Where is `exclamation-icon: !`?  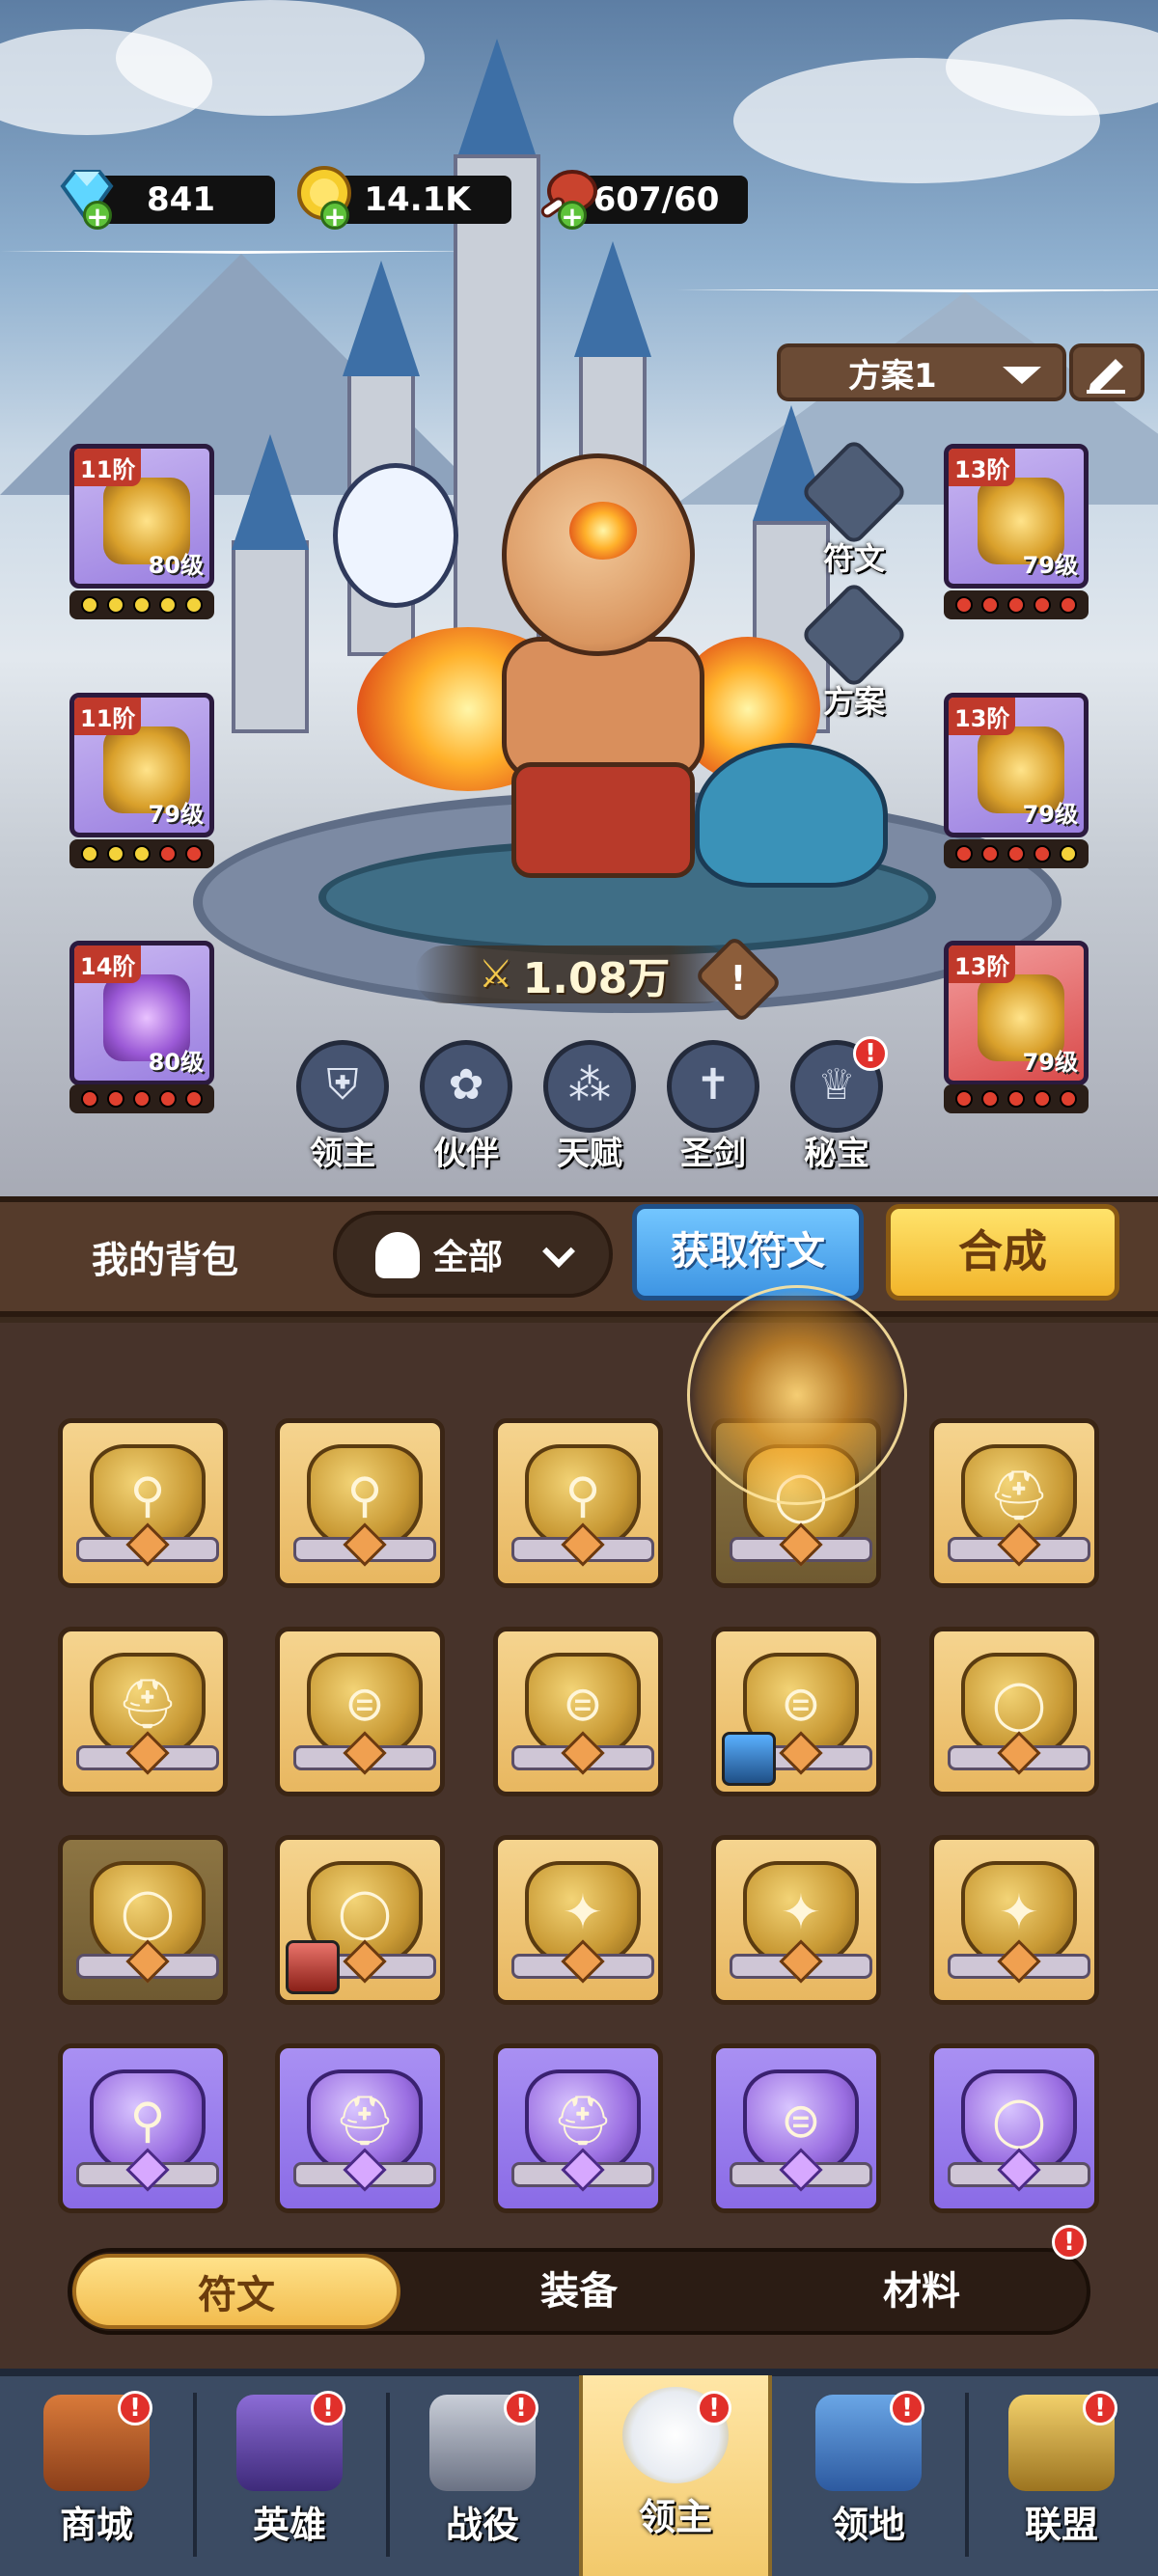
exclamation-icon: ! is located at coordinates (738, 979).